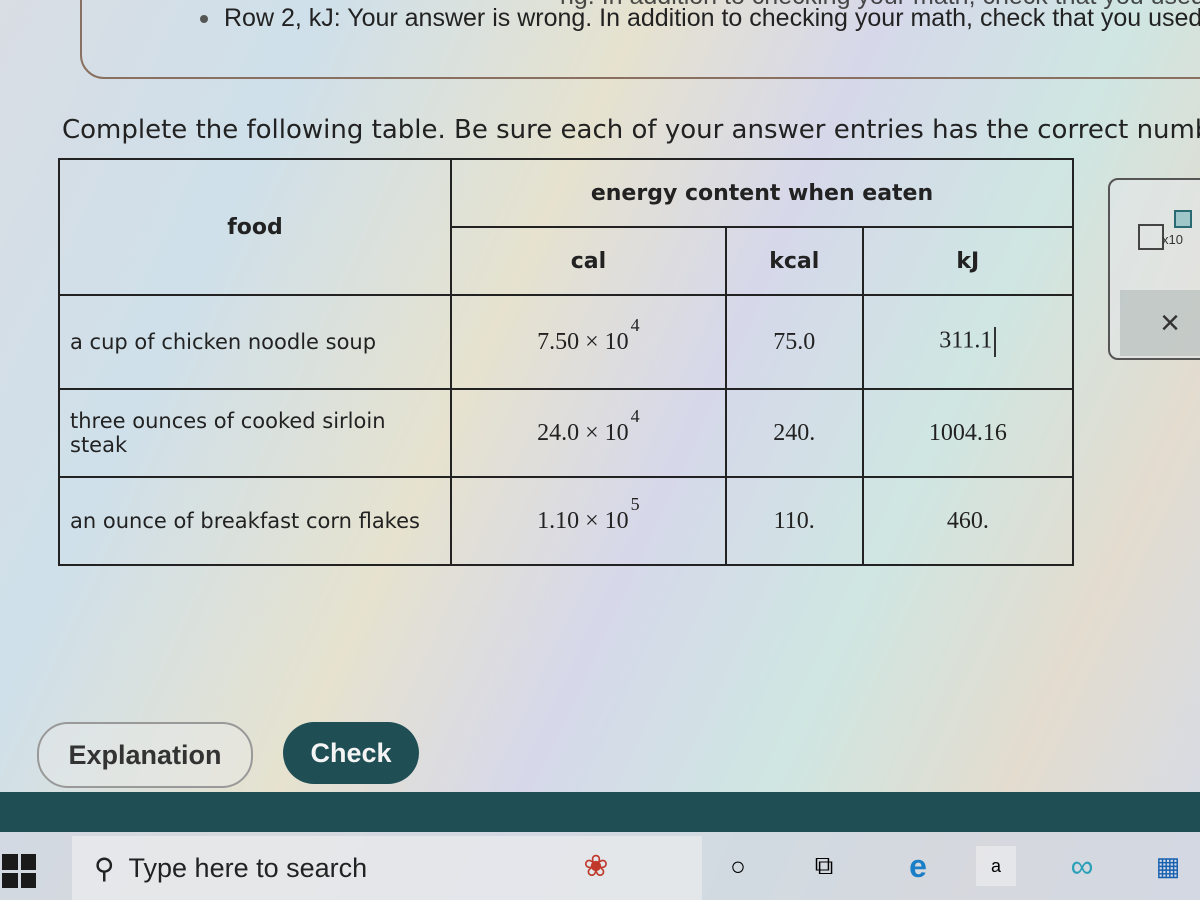 The width and height of the screenshot is (1200, 900). What do you see at coordinates (104, 868) in the screenshot?
I see `search-icon: ⚲` at bounding box center [104, 868].